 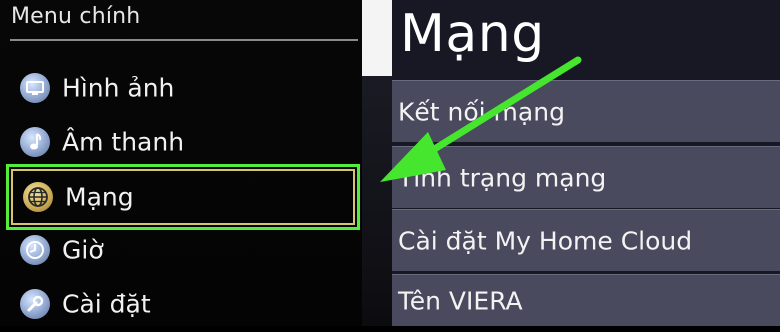 I want to click on submenu-item-network-connection: Kết nối mạng, so click(x=586, y=111).